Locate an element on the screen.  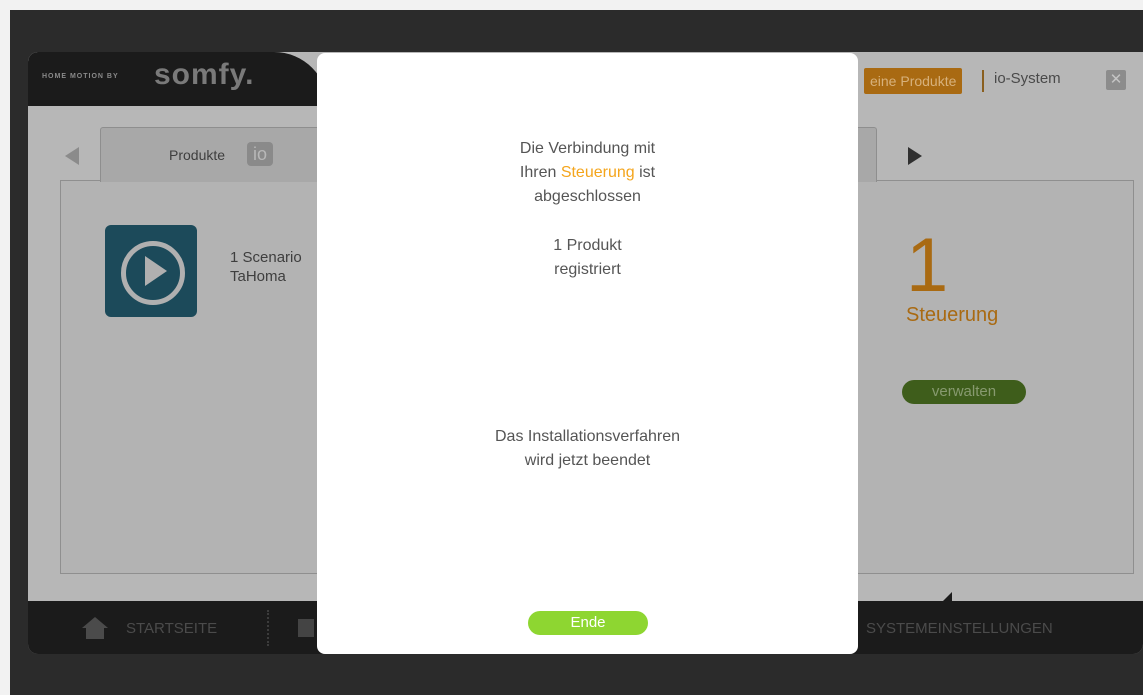
nav-my-products: eine Produkte is located at coordinates (913, 81).